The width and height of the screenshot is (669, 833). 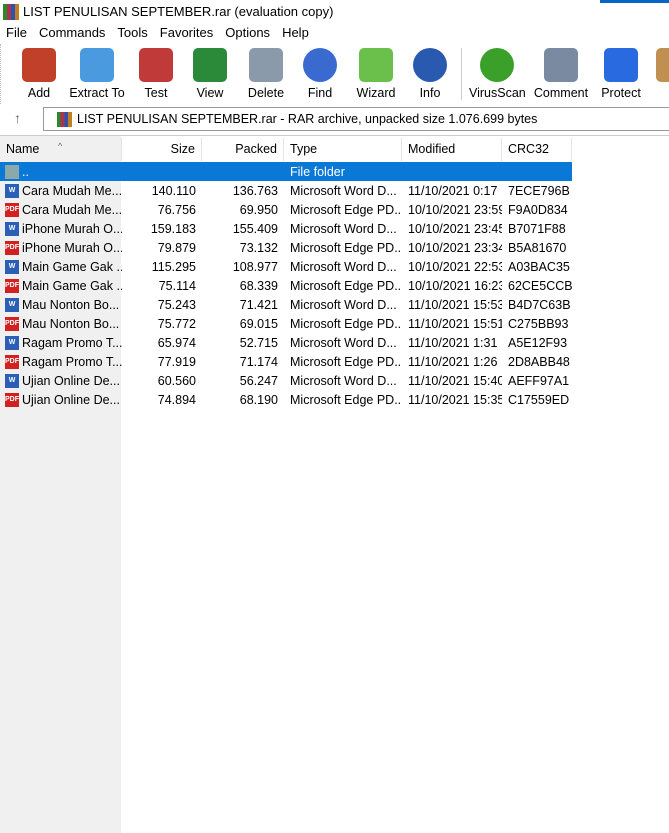 I want to click on column-header-packed: Packed, so click(x=243, y=149).